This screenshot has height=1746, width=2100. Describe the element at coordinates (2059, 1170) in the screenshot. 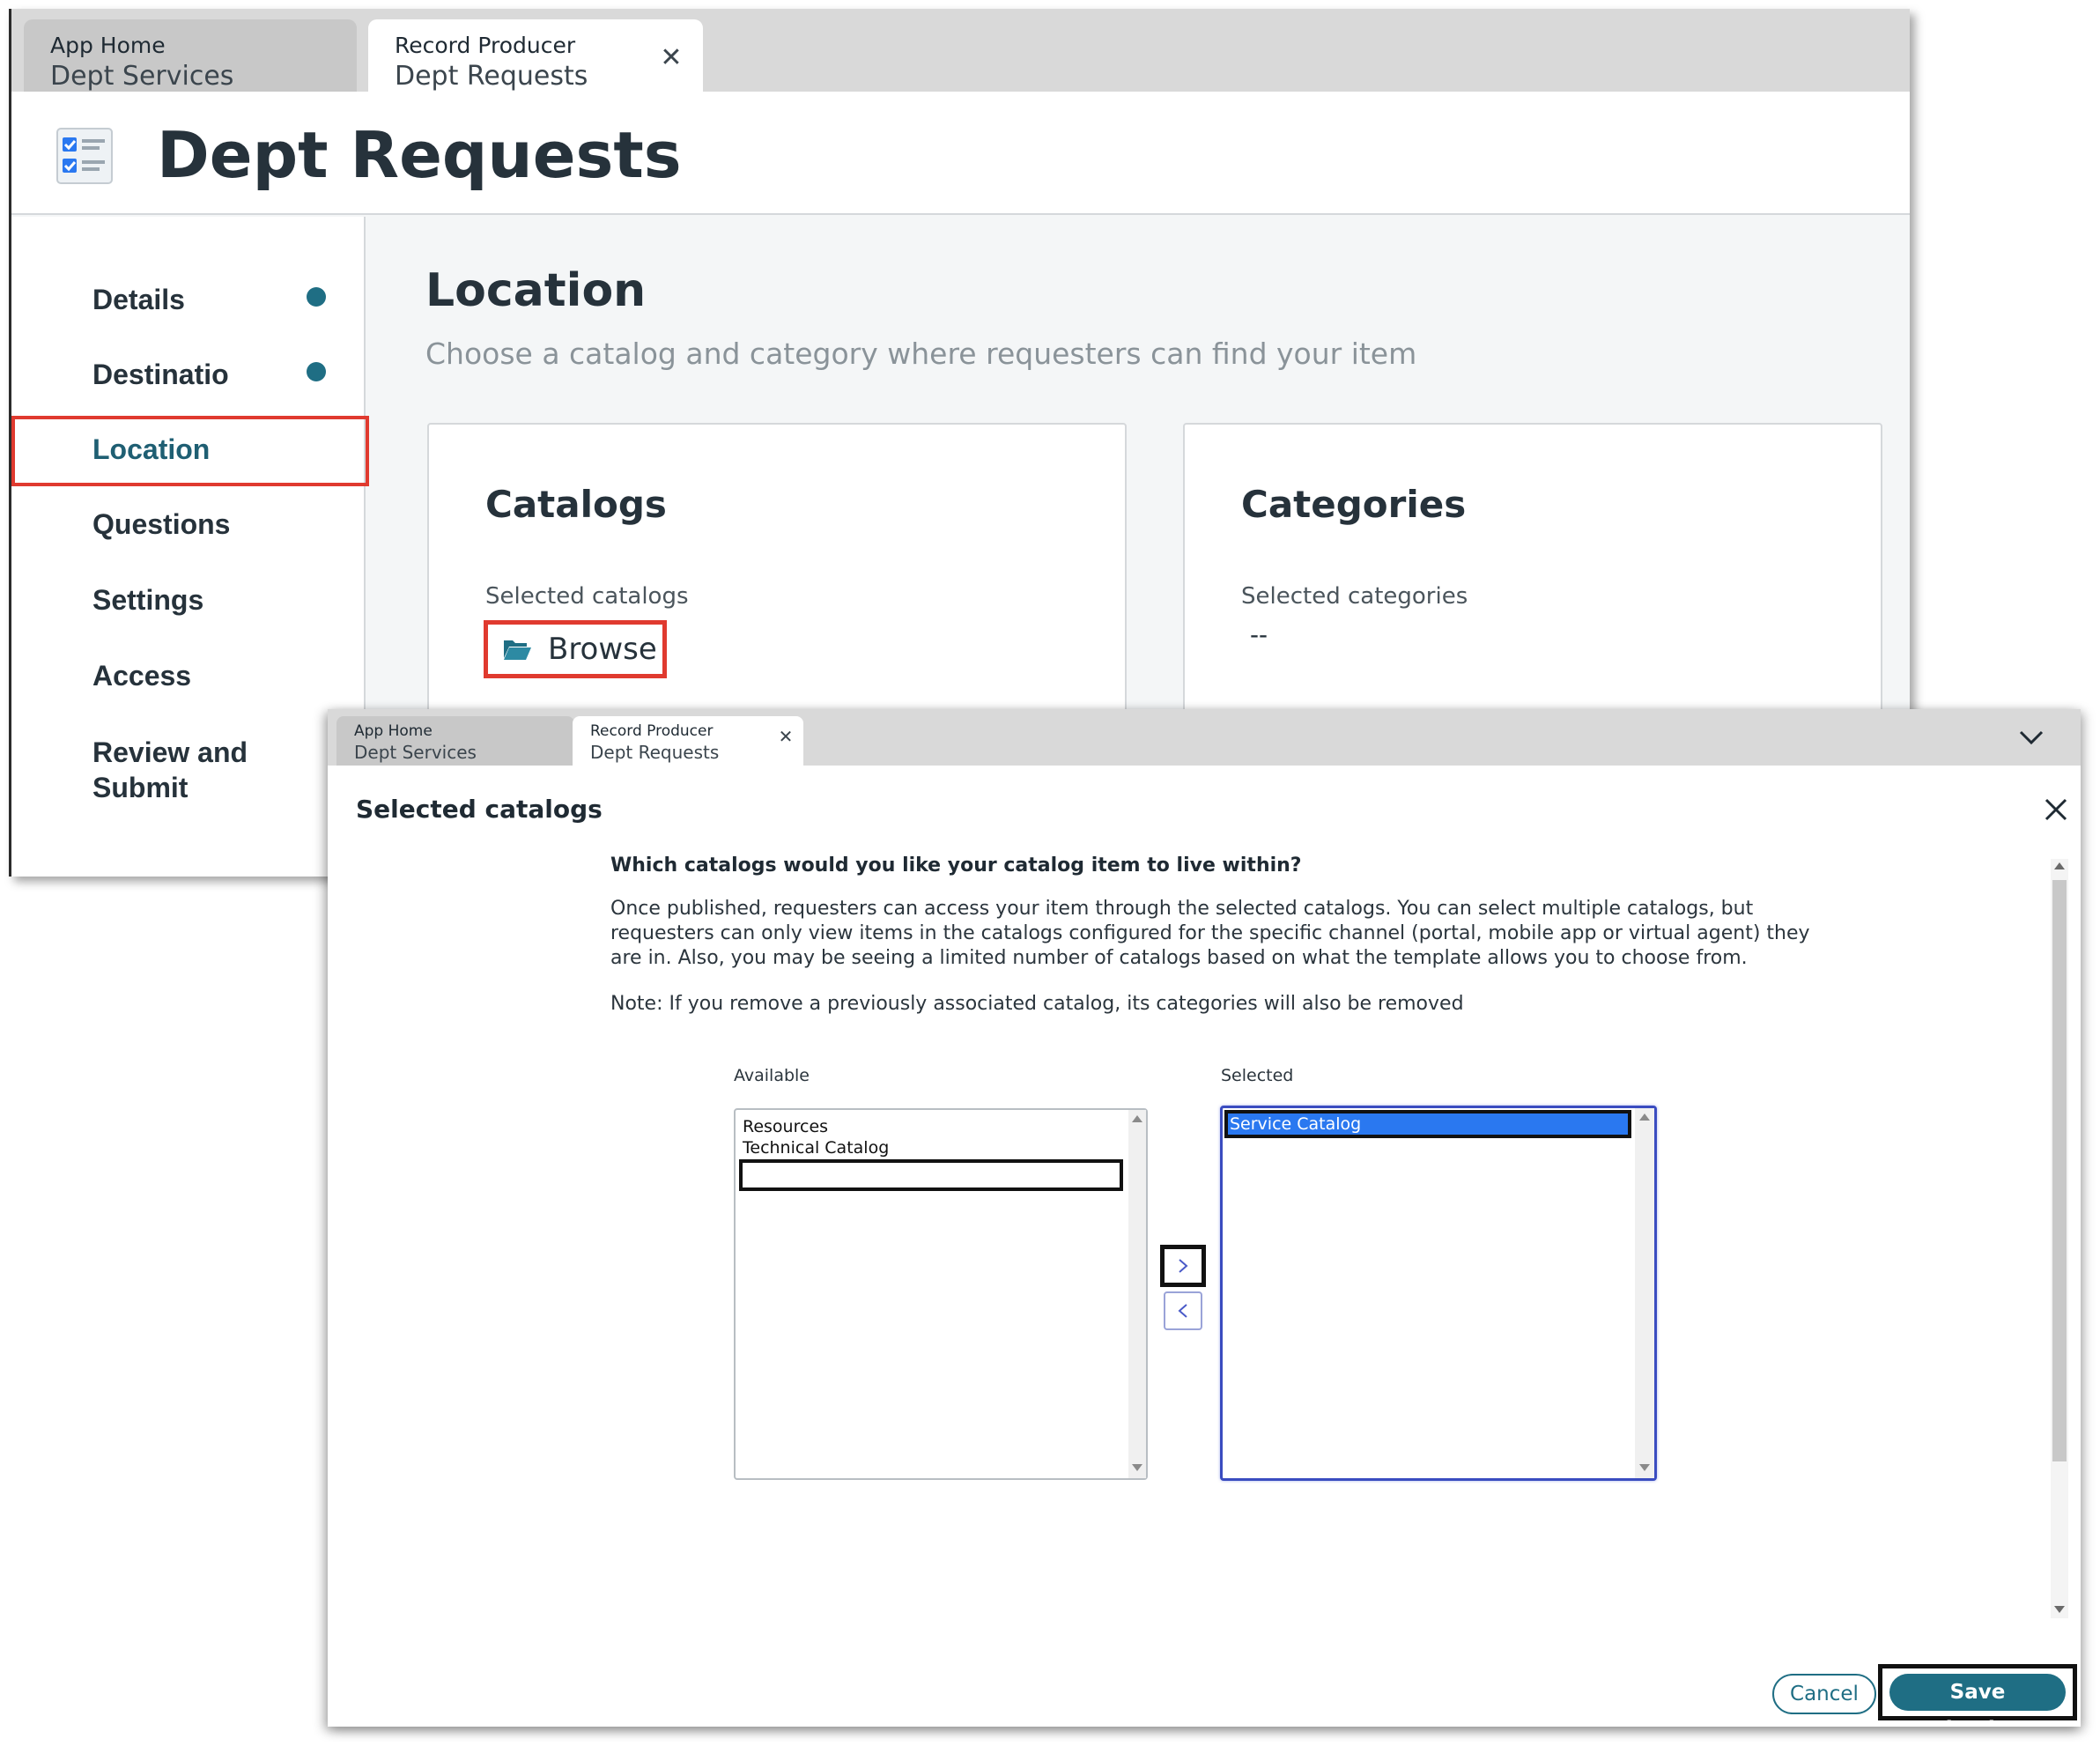

I see `scrollbar-thumb` at that location.